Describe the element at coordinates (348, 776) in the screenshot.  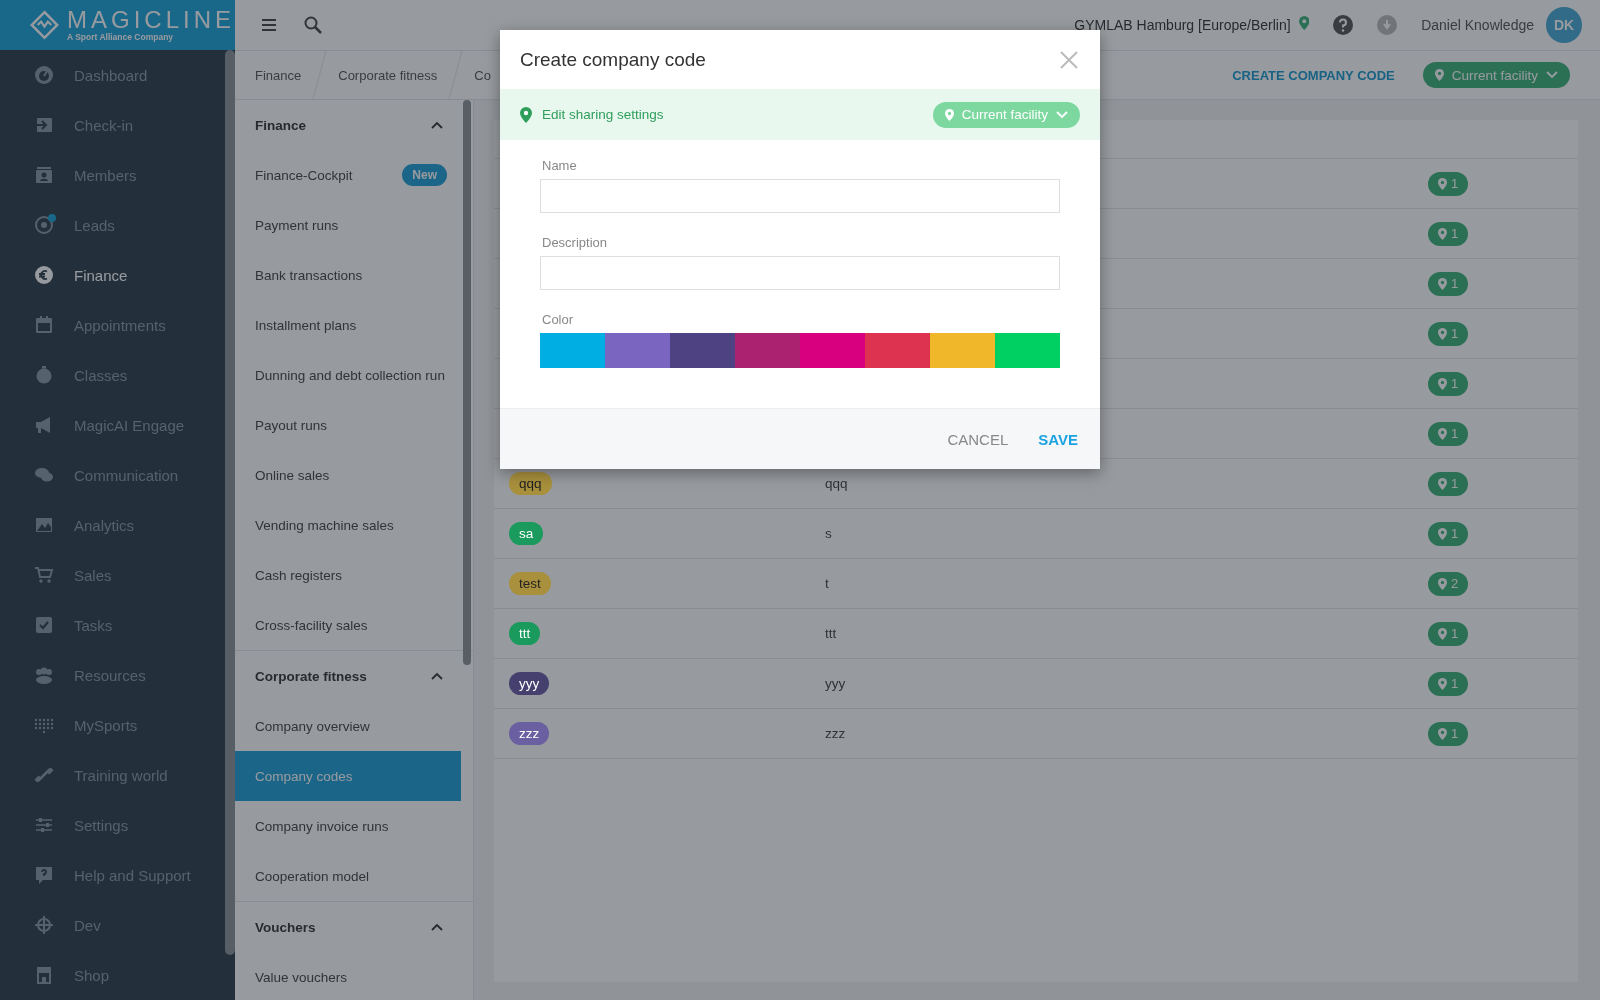
I see `submenu-item: Company codes` at that location.